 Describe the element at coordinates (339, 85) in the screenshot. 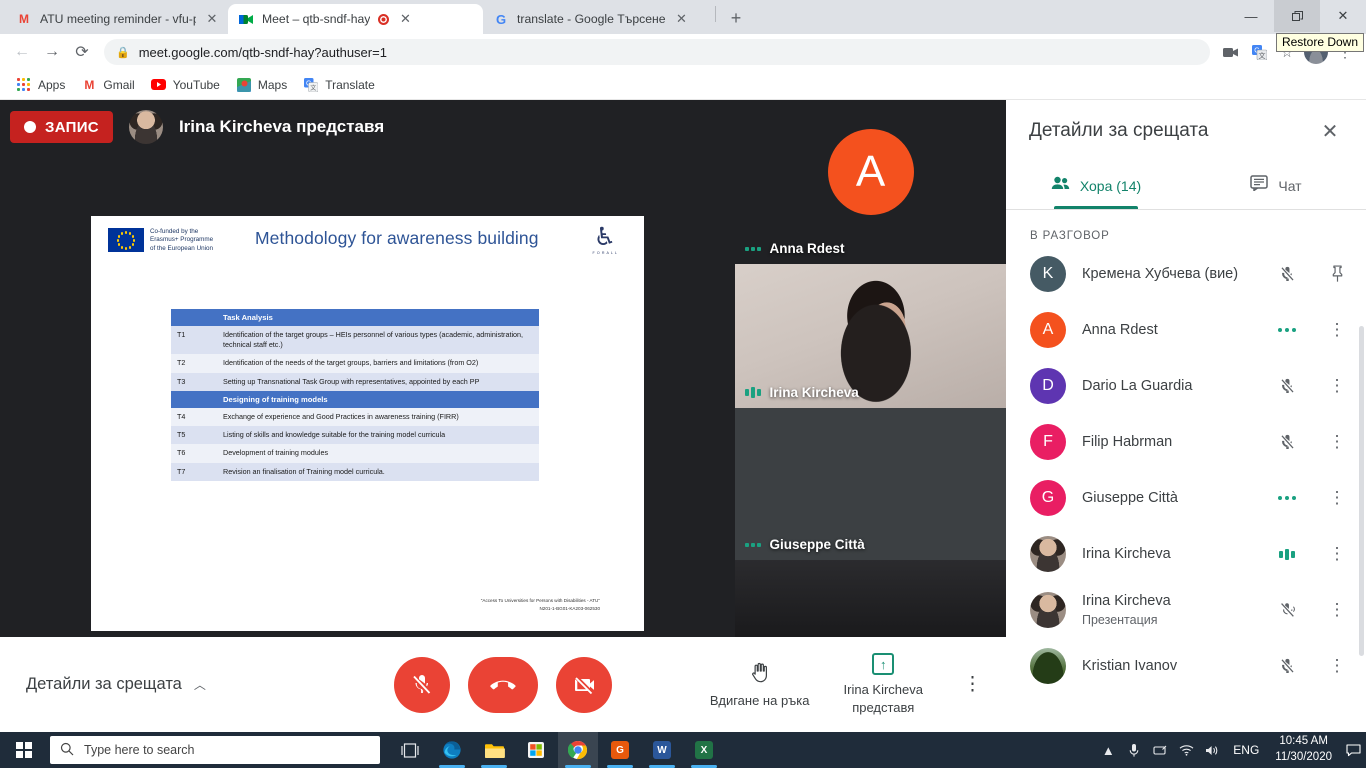

I see `bookmark-translate: G文 Translate` at that location.